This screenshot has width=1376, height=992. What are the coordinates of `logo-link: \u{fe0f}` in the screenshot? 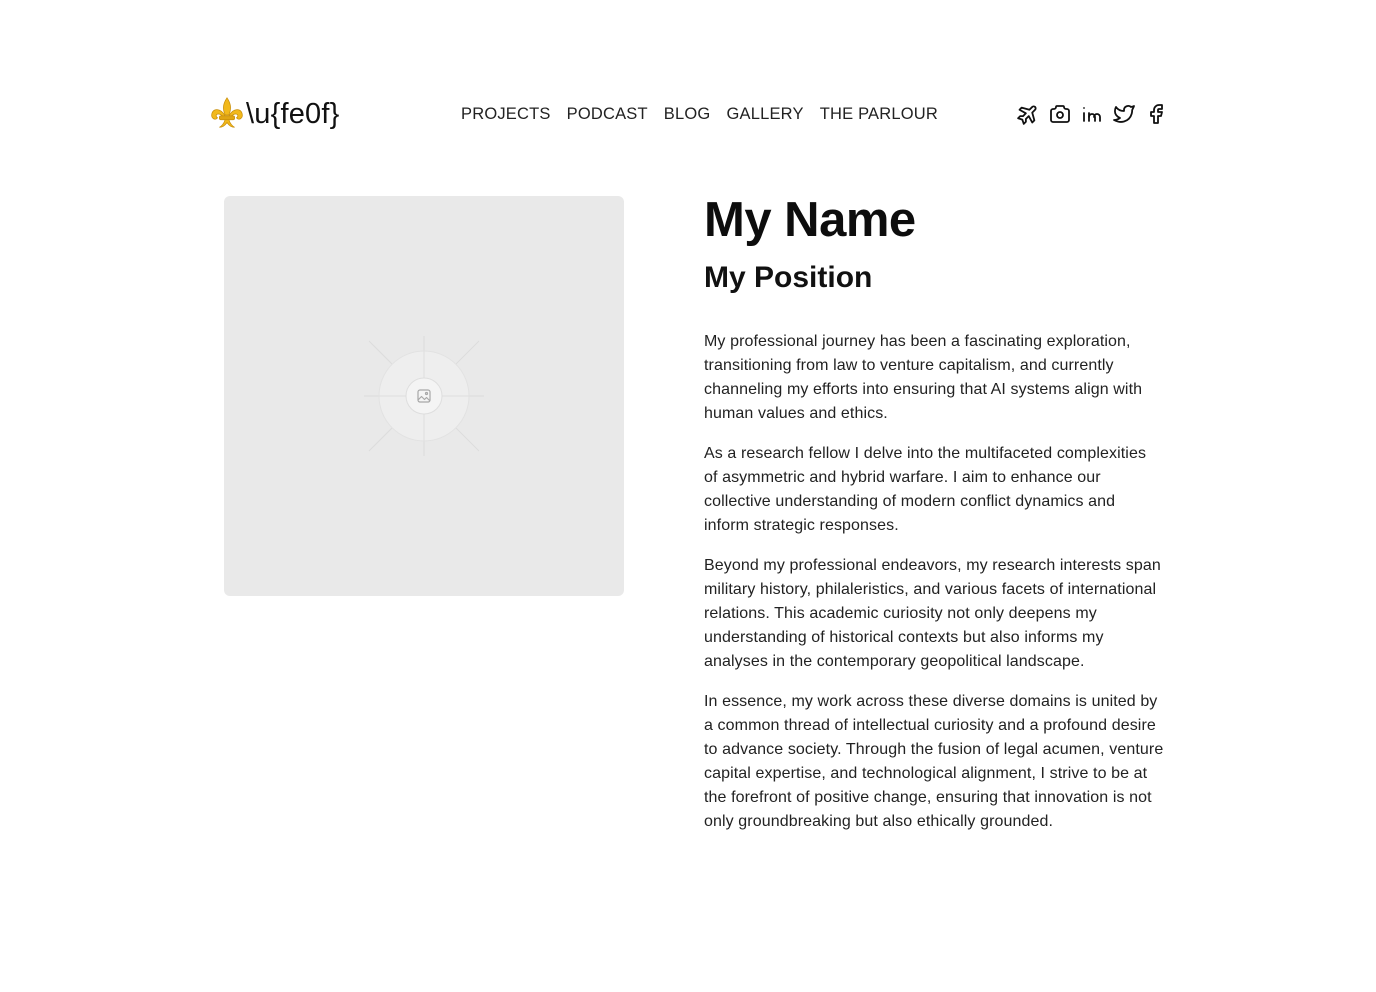 It's located at (274, 114).